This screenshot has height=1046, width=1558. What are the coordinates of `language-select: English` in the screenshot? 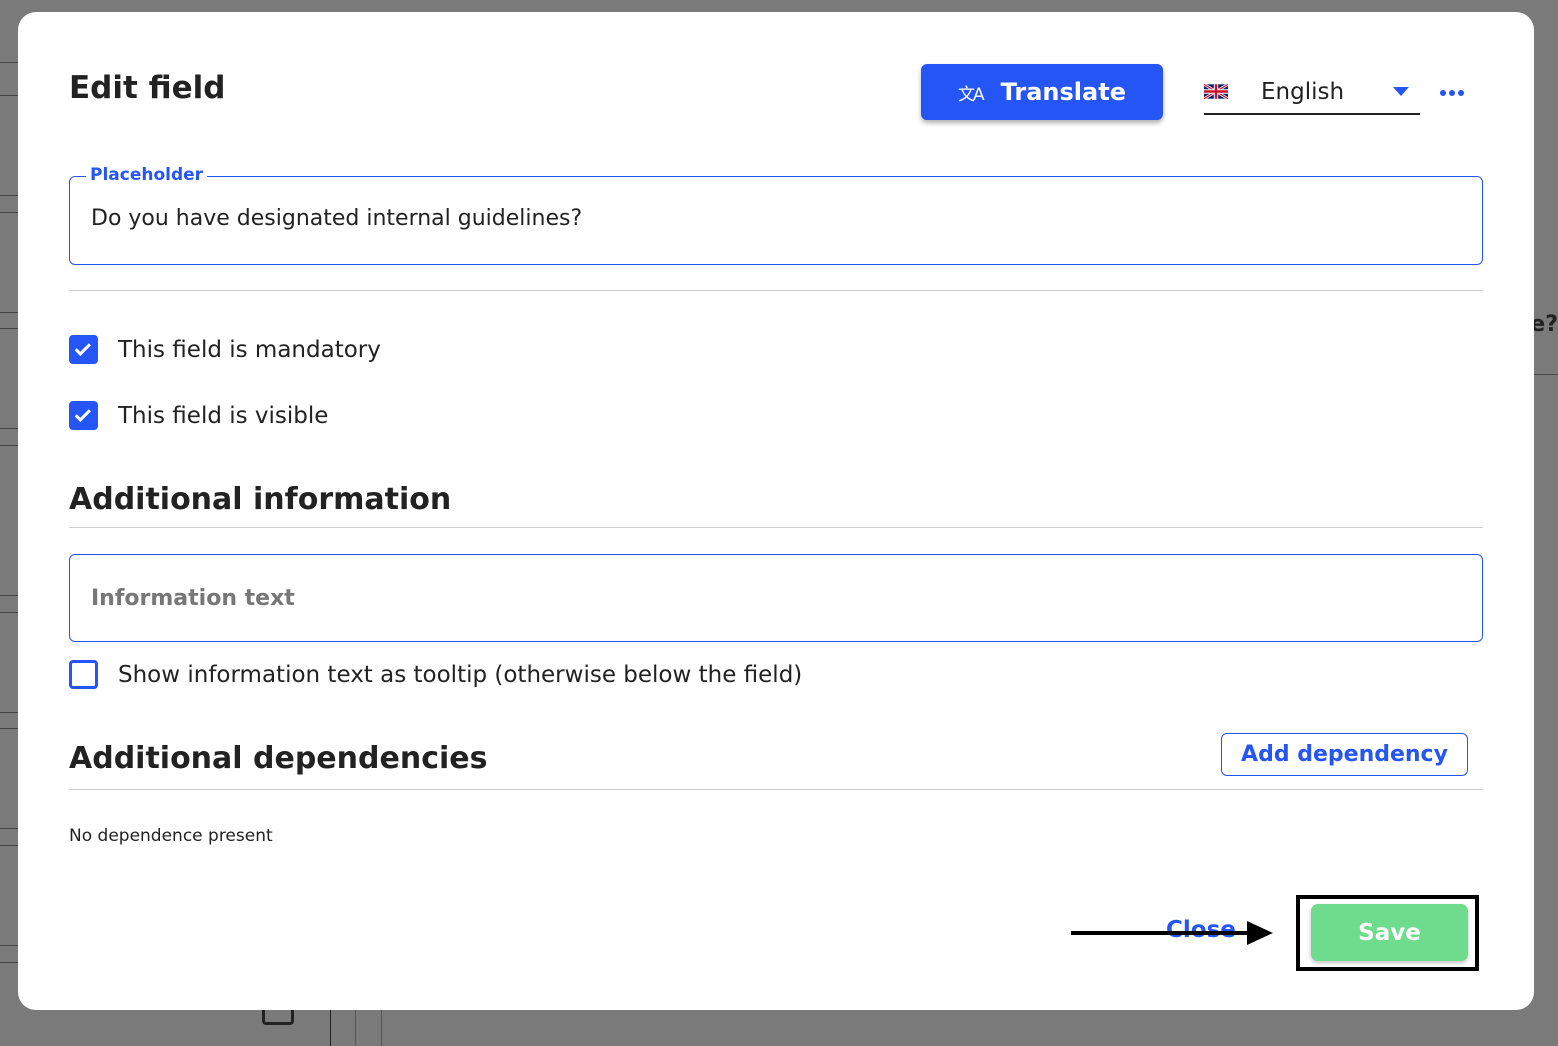 It's located at (1312, 92).